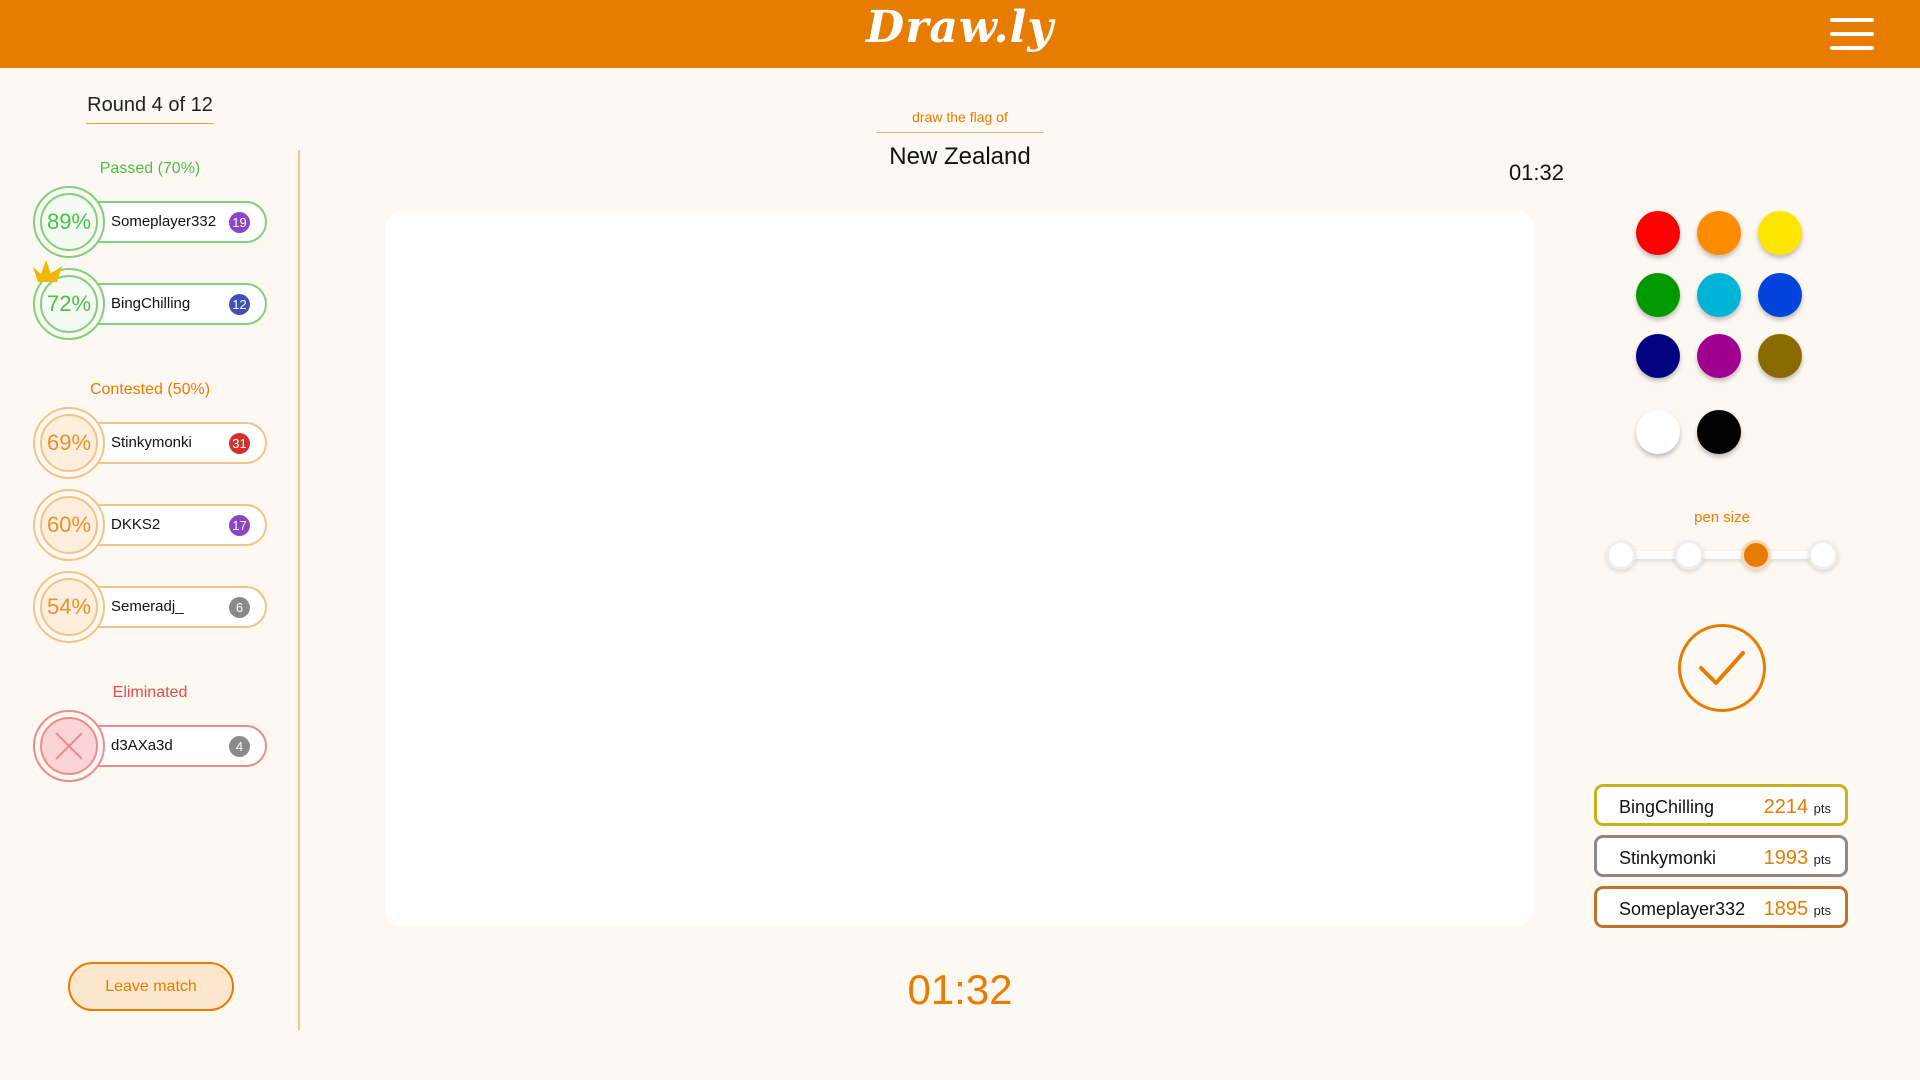 This screenshot has width=1920, height=1080. I want to click on close-icon, so click(69, 746).